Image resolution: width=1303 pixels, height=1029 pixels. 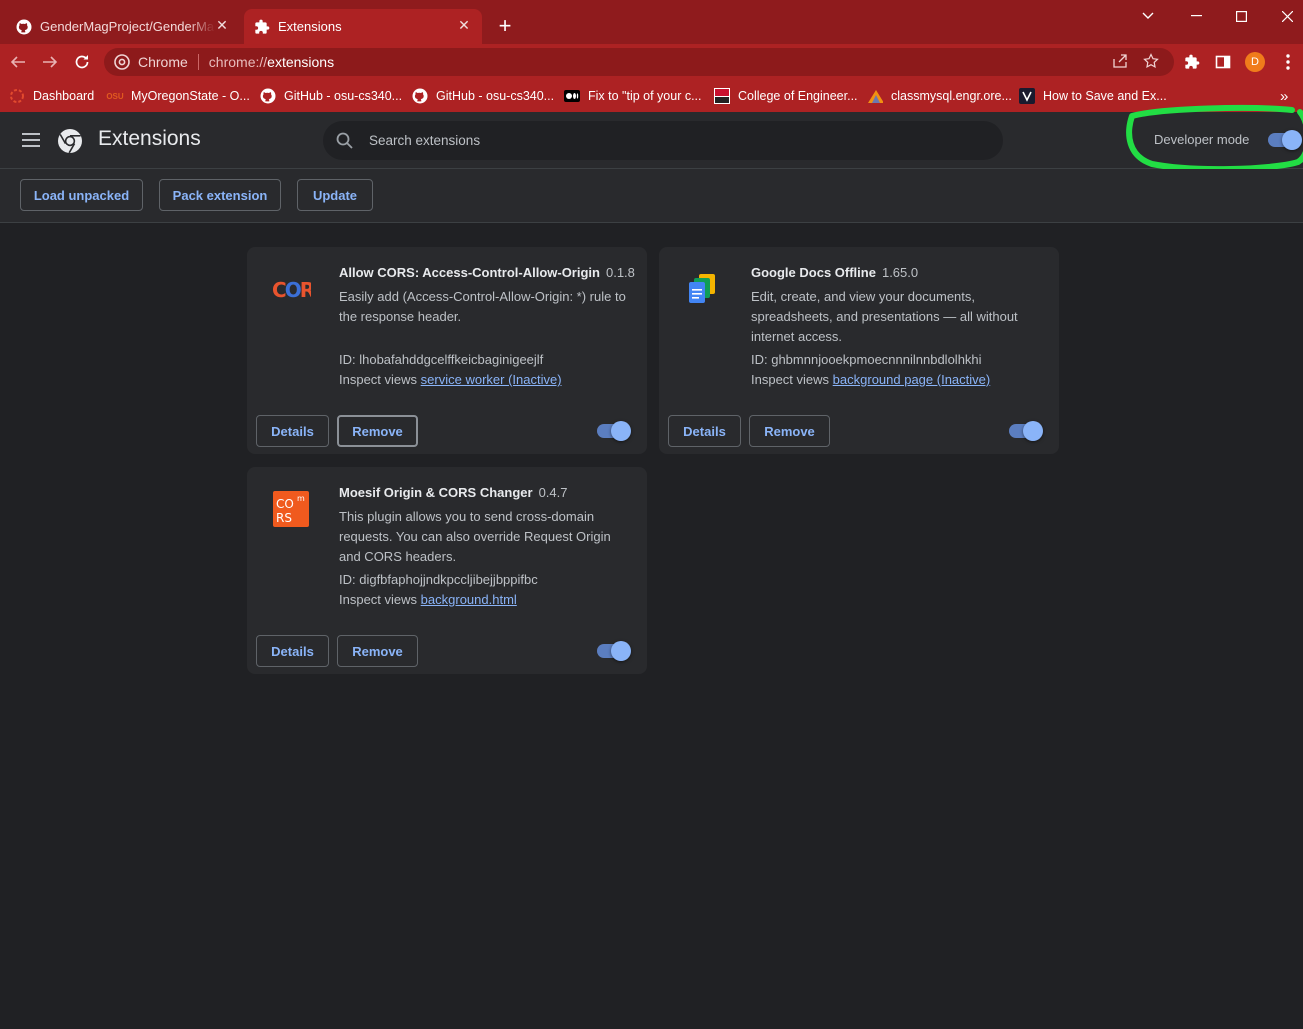 I want to click on coe-icon, so click(x=722, y=96).